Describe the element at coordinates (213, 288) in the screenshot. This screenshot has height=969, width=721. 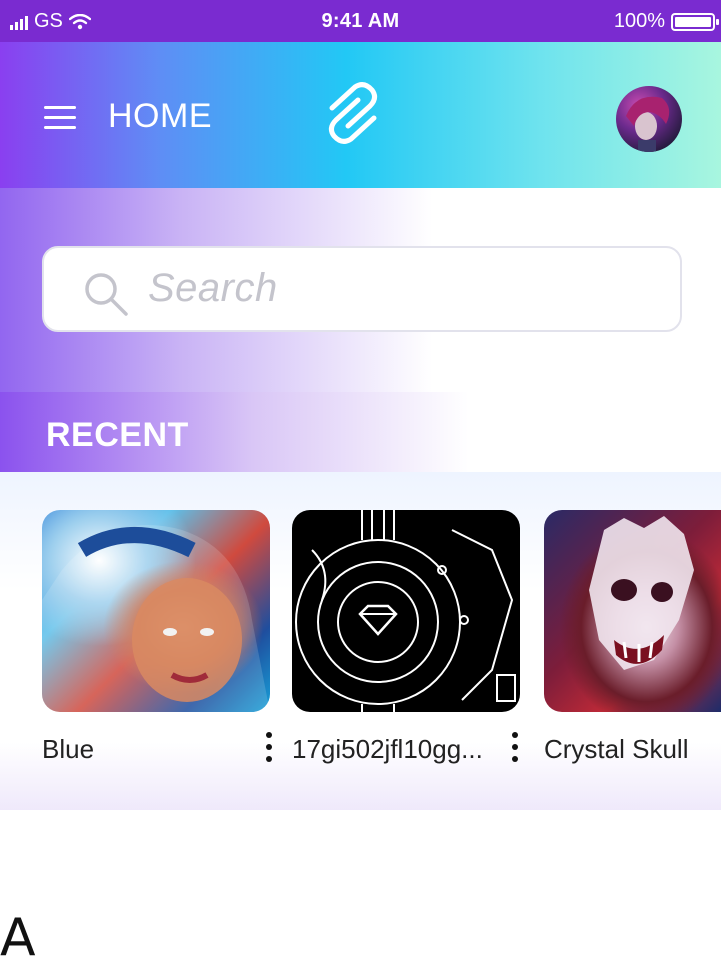
I see `search-placeholder: Search` at that location.